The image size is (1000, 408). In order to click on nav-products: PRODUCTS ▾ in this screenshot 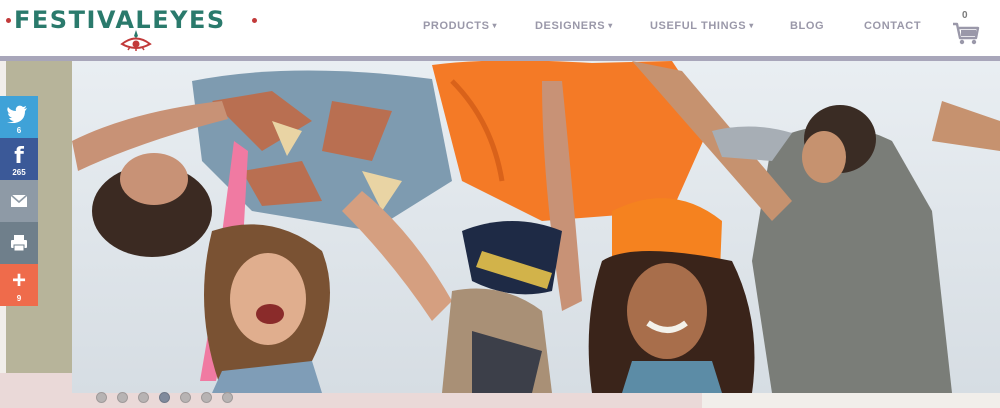, I will do `click(460, 26)`.